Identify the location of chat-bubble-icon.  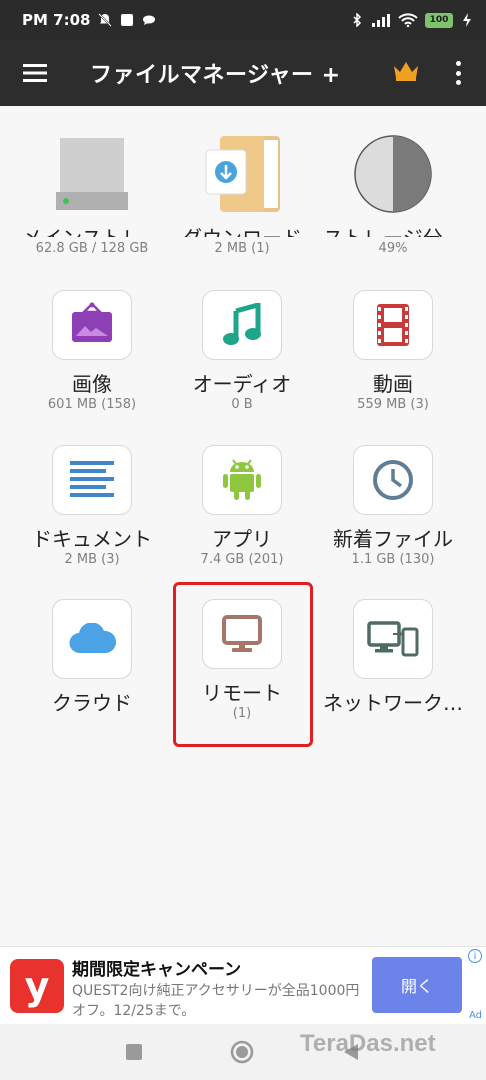
(149, 20).